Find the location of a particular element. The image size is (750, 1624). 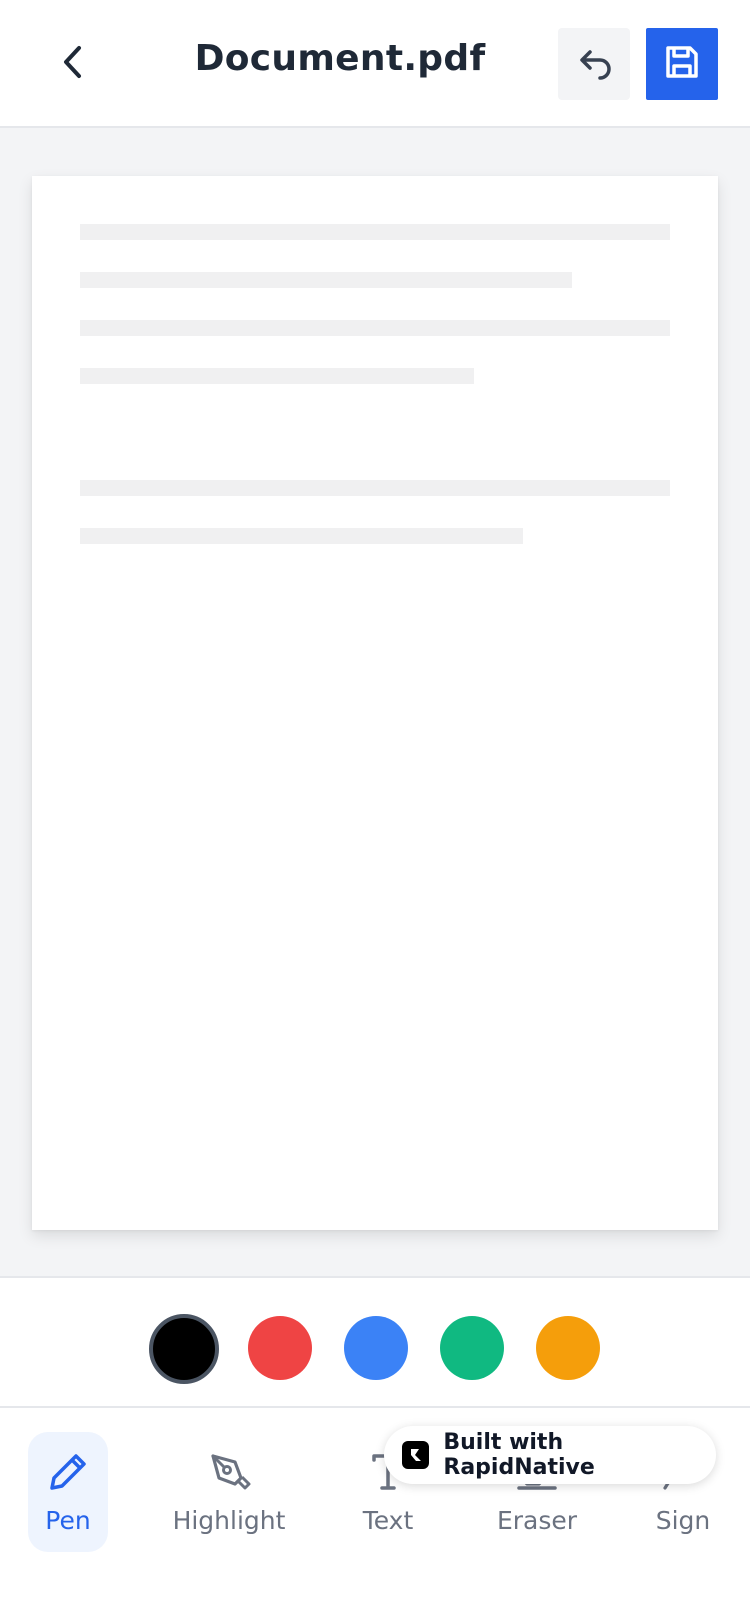

tool-label: Text is located at coordinates (388, 1520).